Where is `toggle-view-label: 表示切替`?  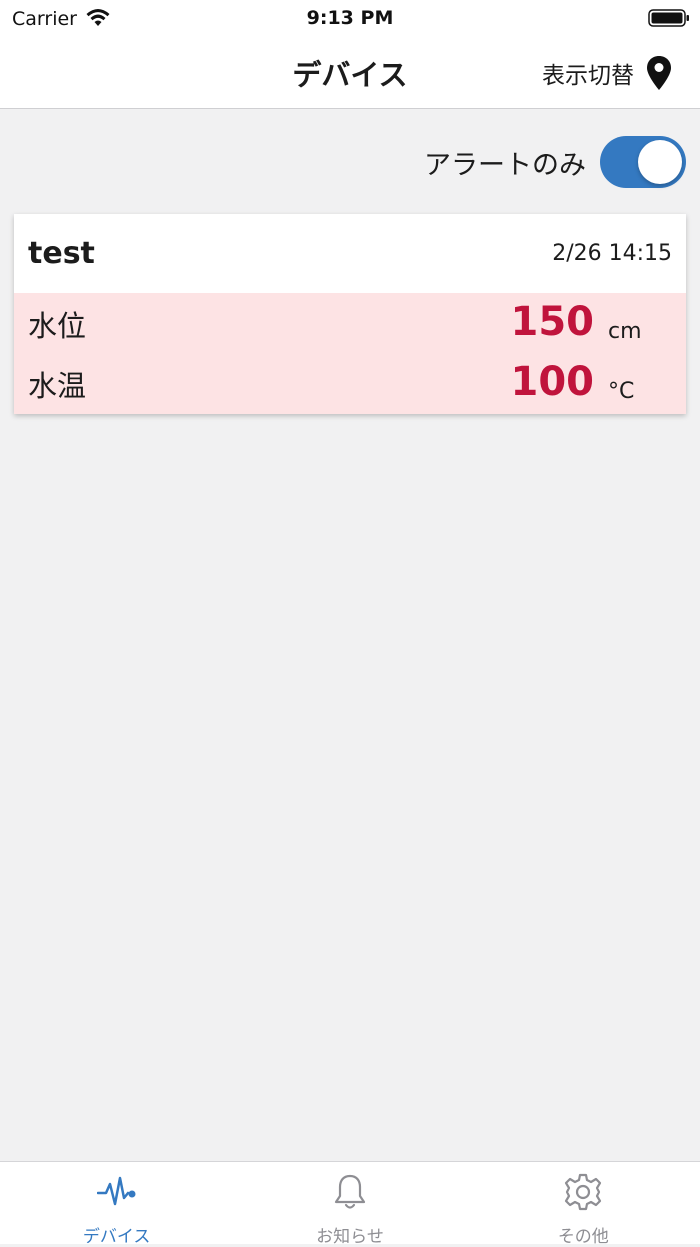
toggle-view-label: 表示切替 is located at coordinates (588, 76).